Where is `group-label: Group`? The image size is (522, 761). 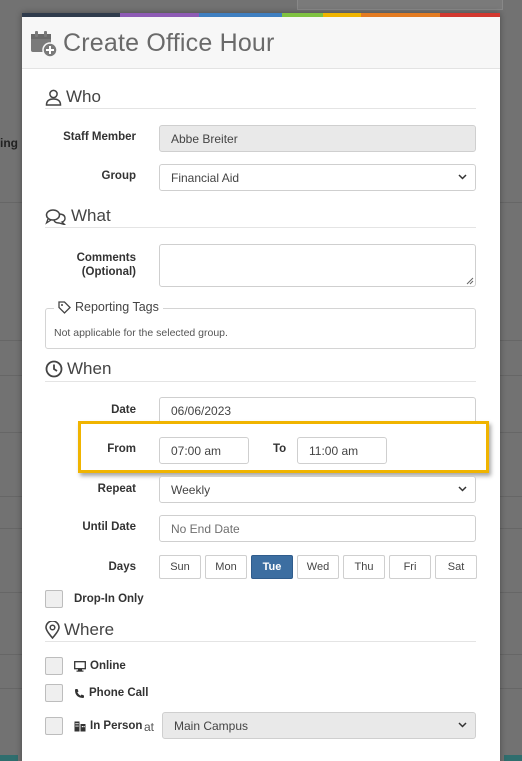
group-label: Group is located at coordinates (119, 176).